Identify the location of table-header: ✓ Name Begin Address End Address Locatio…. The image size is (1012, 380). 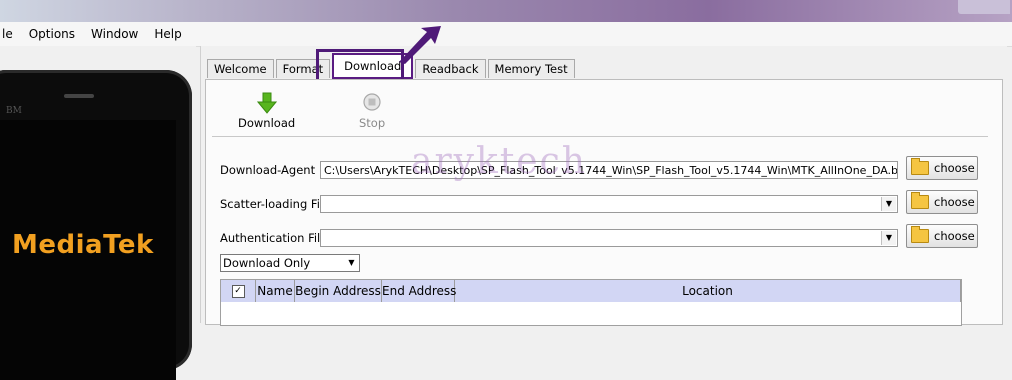
(591, 291).